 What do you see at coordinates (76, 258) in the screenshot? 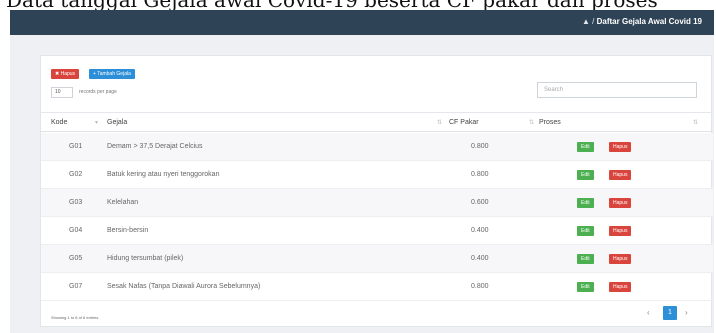
I see `kode-cell: G05` at bounding box center [76, 258].